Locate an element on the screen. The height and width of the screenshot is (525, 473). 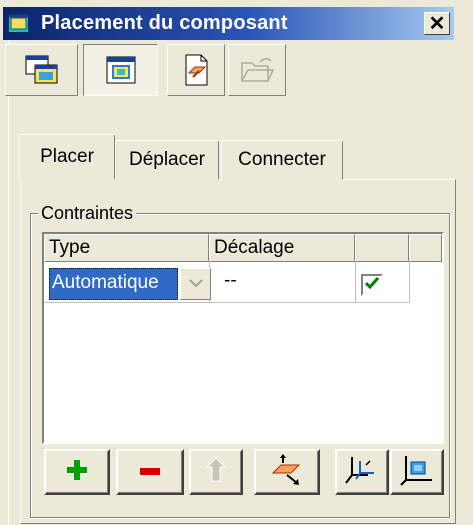
close-button: ✕ is located at coordinates (437, 23).